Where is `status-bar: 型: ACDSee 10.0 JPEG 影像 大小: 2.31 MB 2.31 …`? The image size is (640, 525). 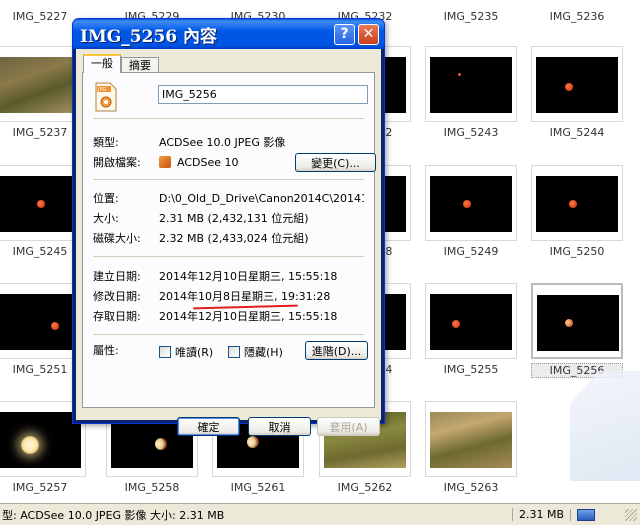
status-bar: 型: ACDSee 10.0 JPEG 影像 大小: 2.31 MB 2.31 … is located at coordinates (320, 514).